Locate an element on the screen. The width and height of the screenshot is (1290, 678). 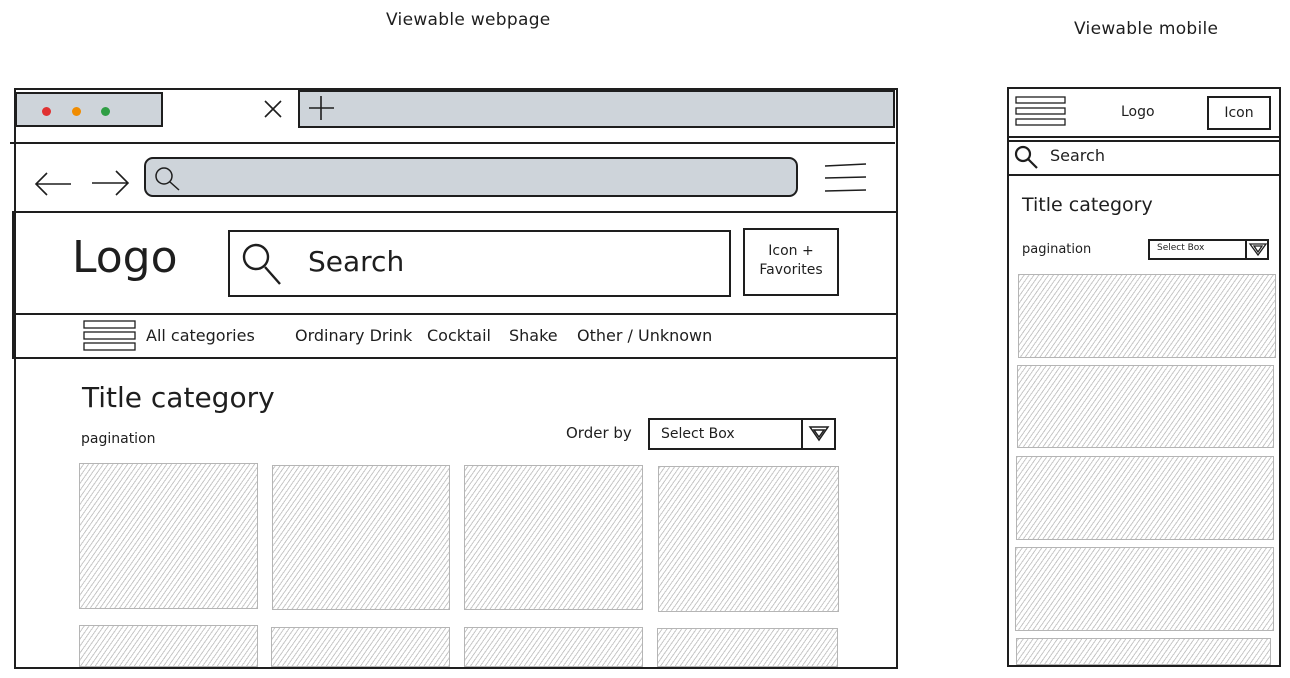
back-arrow-icon is located at coordinates (53, 184).